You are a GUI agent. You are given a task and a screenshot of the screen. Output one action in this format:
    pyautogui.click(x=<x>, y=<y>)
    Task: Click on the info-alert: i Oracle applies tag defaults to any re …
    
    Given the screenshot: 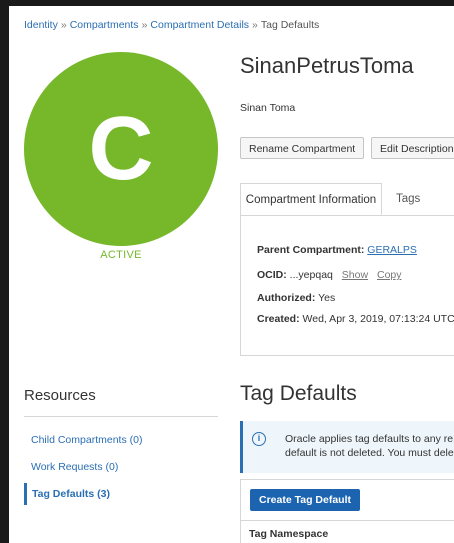 What is the action you would take?
    pyautogui.click(x=347, y=447)
    